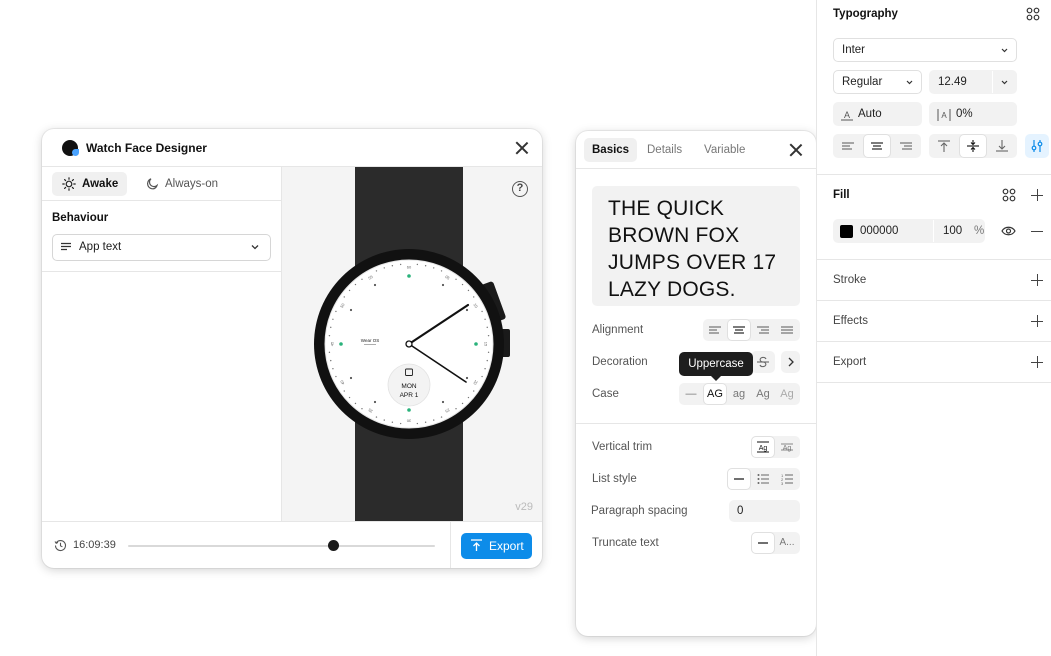 Image resolution: width=1051 pixels, height=656 pixels. I want to click on export-button: Export, so click(496, 546).